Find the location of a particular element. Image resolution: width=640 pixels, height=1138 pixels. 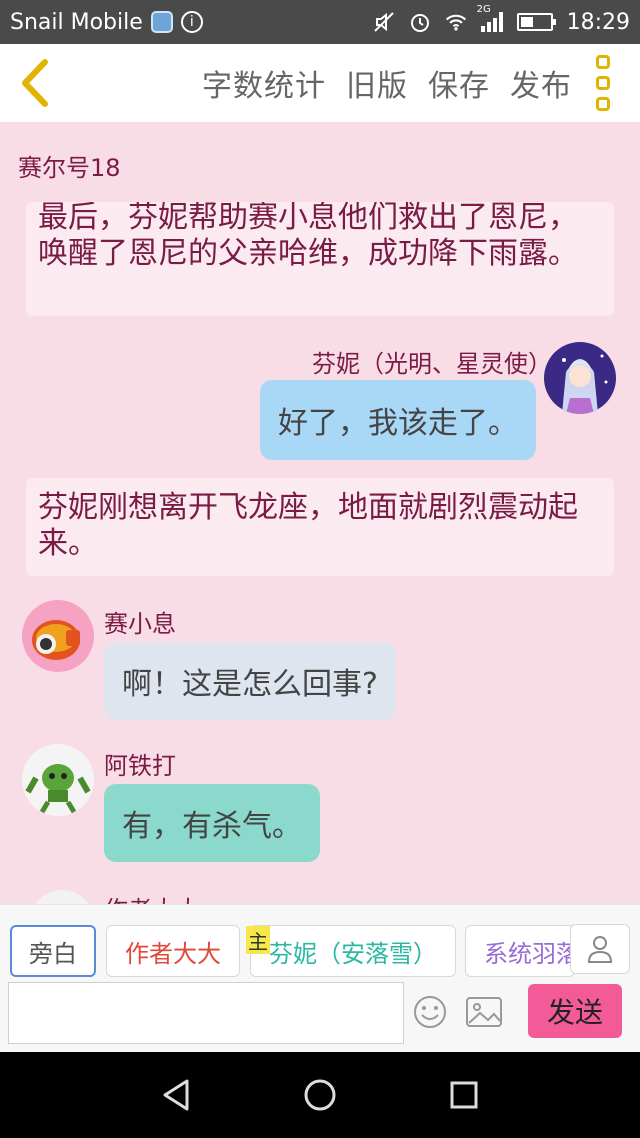

triangle-back-icon is located at coordinates (176, 1095).